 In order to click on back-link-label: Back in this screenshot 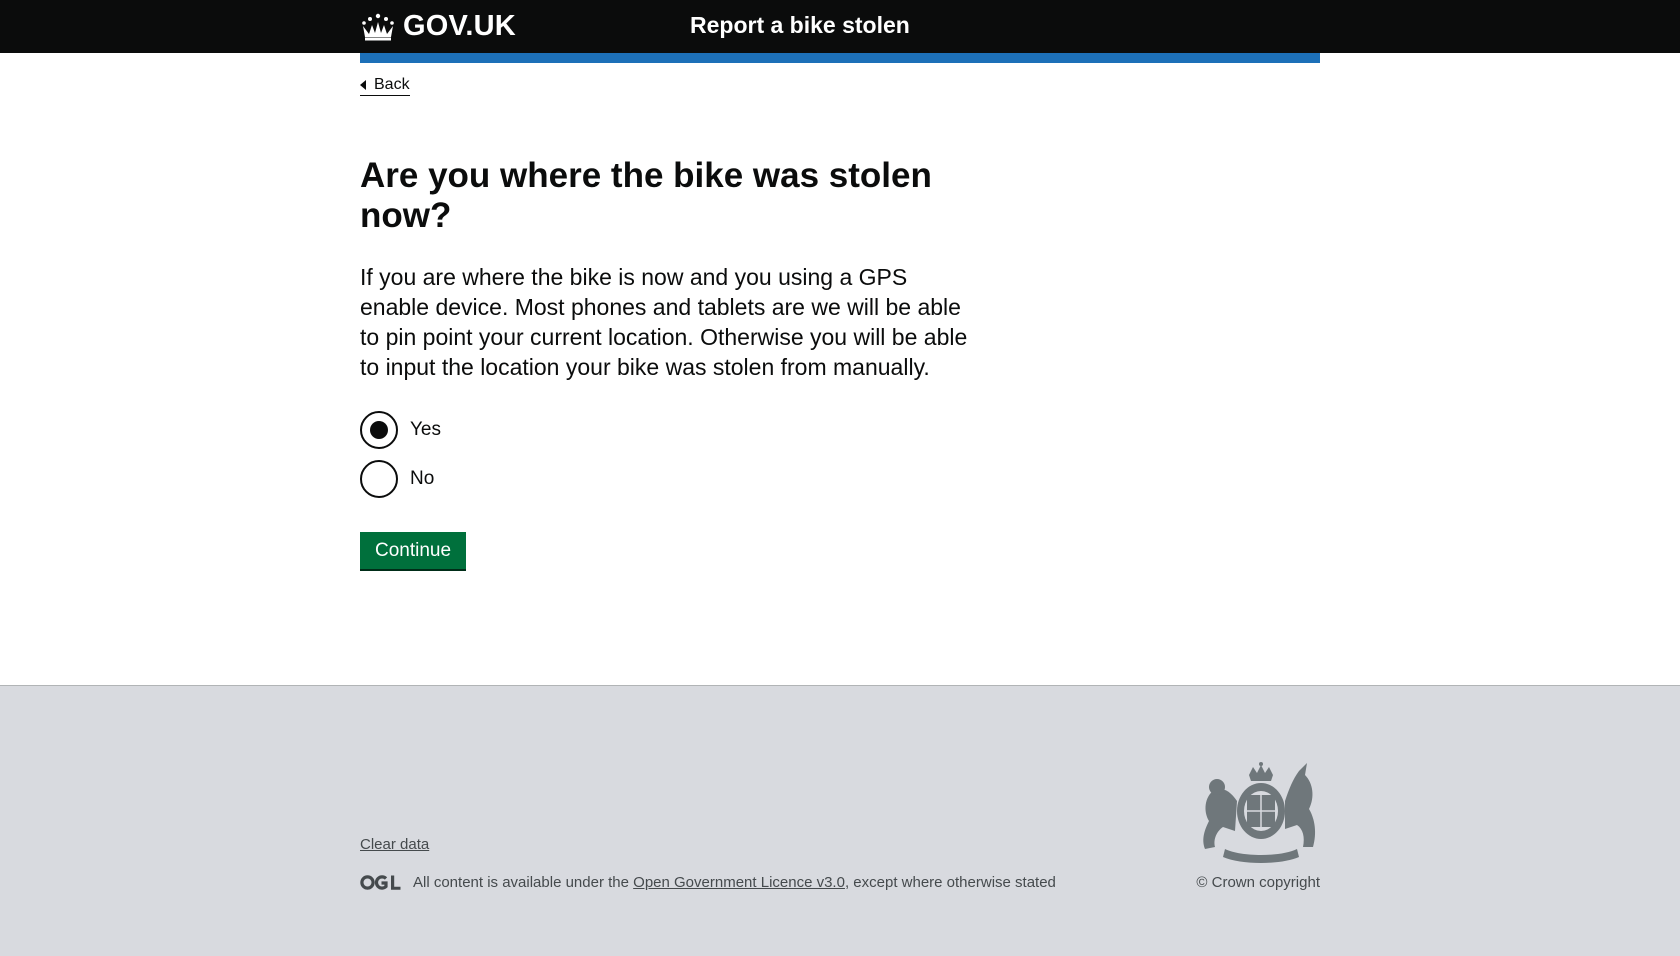, I will do `click(392, 84)`.